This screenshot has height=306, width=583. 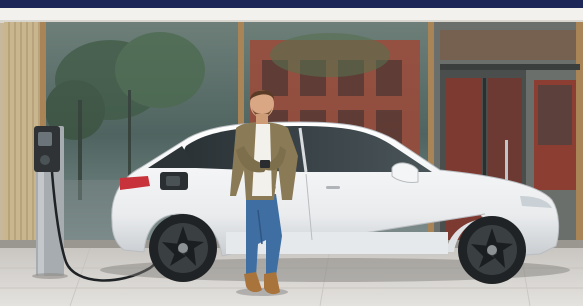 What do you see at coordinates (183, 248) in the screenshot?
I see `rear-wheel` at bounding box center [183, 248].